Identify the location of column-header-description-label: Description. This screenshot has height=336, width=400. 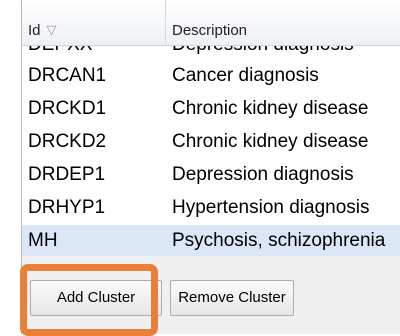
(210, 30).